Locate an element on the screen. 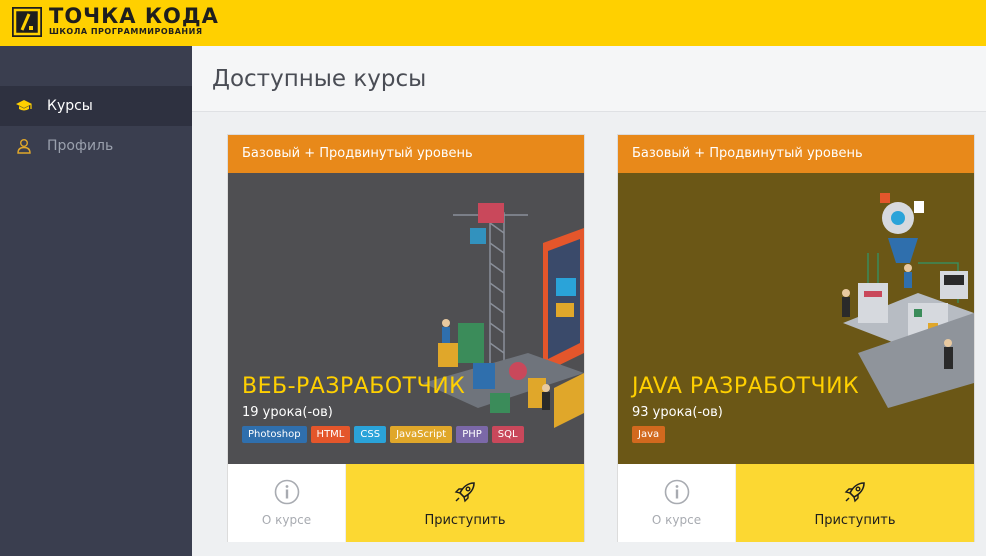 The height and width of the screenshot is (556, 986). course-tags: Java is located at coordinates (649, 434).